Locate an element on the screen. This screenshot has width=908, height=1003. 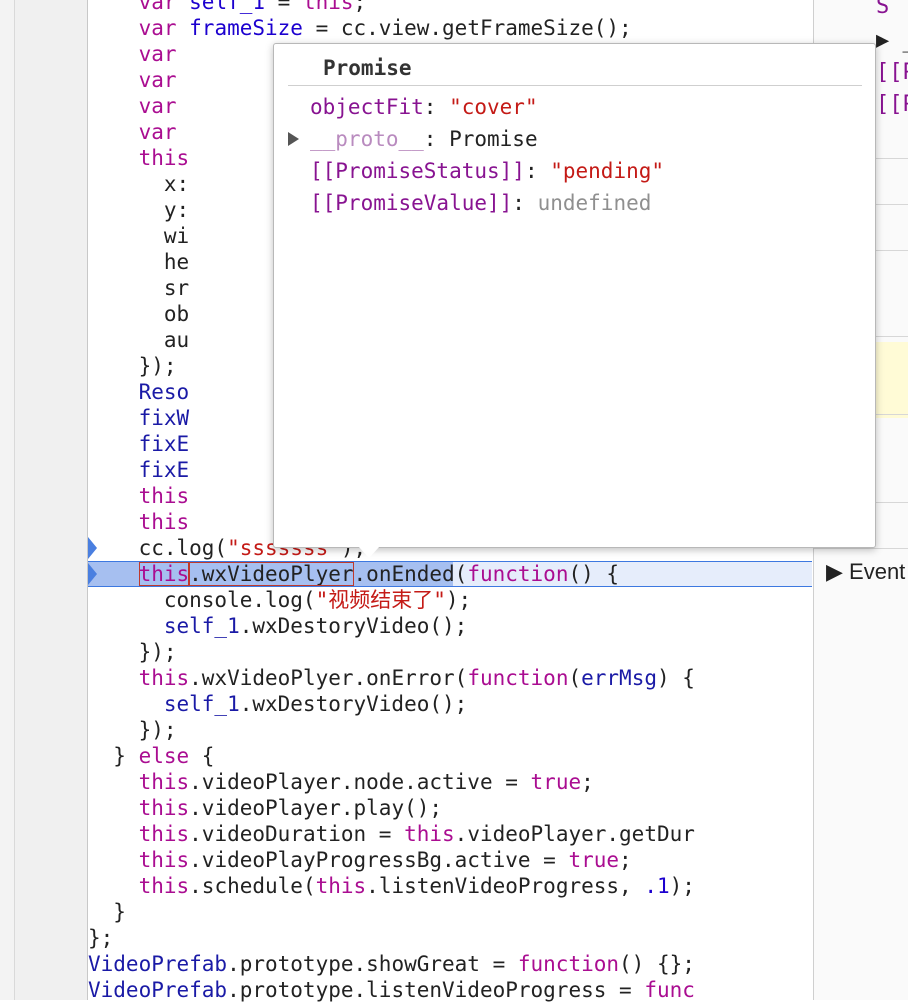
sidebar-divider is located at coordinates (861, 548).